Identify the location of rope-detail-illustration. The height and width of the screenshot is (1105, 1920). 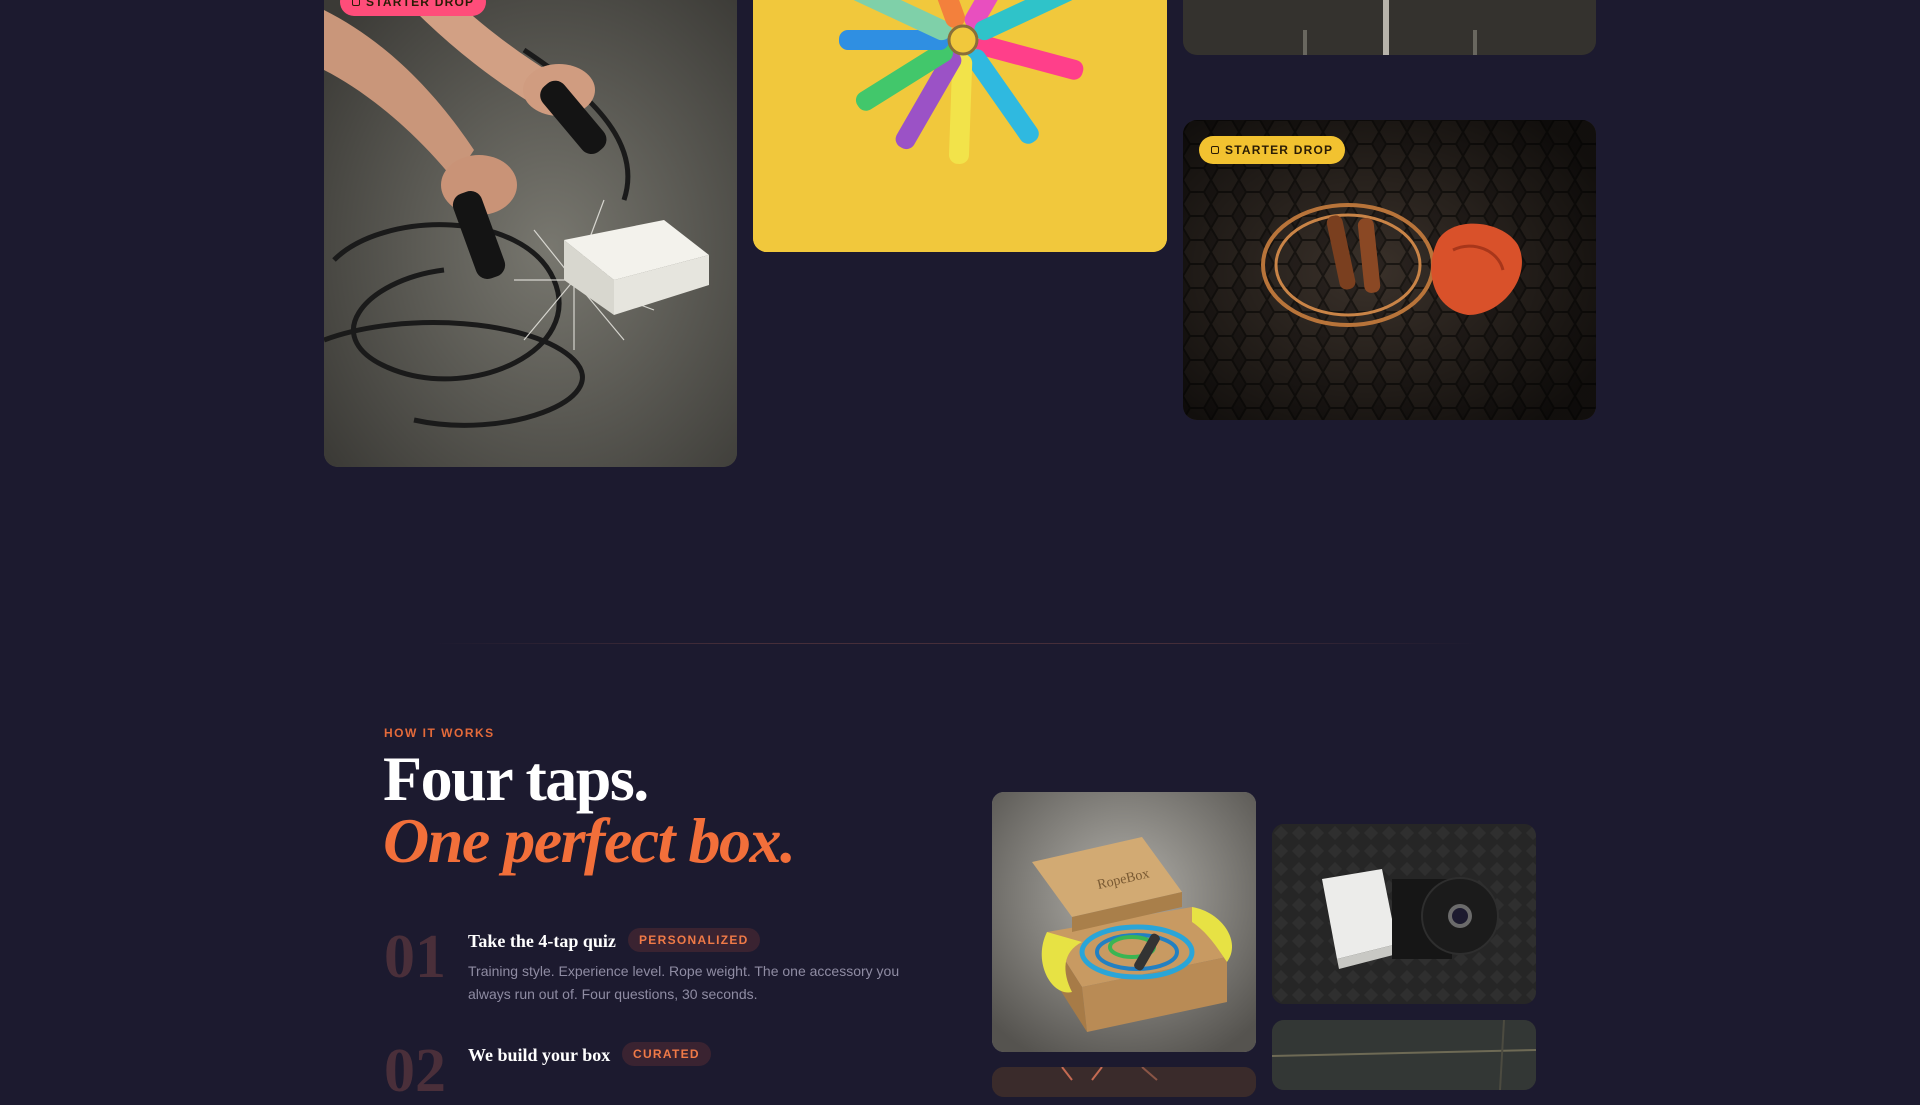
(1124, 1082).